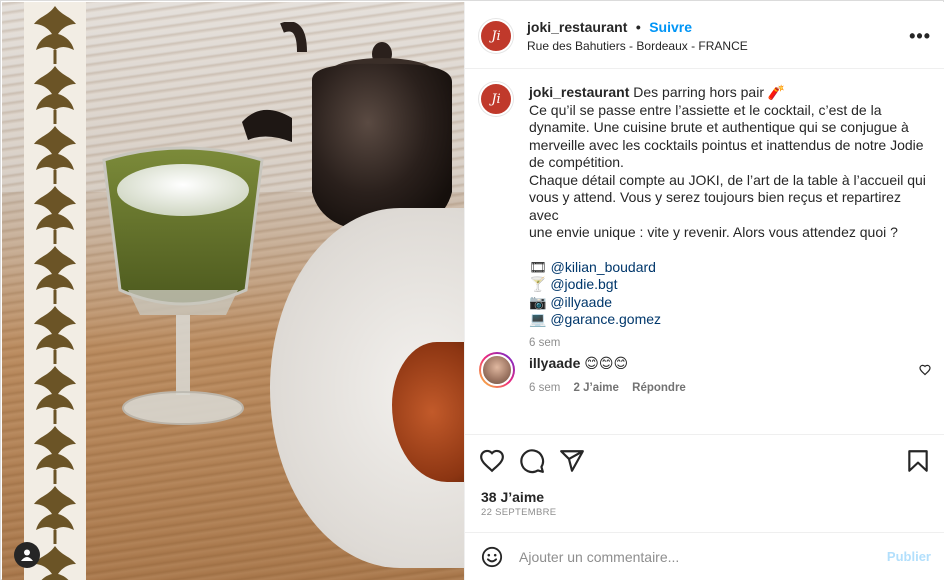 The height and width of the screenshot is (580, 944). I want to click on header-user-row: joki_restaurant • Suivre, so click(609, 28).